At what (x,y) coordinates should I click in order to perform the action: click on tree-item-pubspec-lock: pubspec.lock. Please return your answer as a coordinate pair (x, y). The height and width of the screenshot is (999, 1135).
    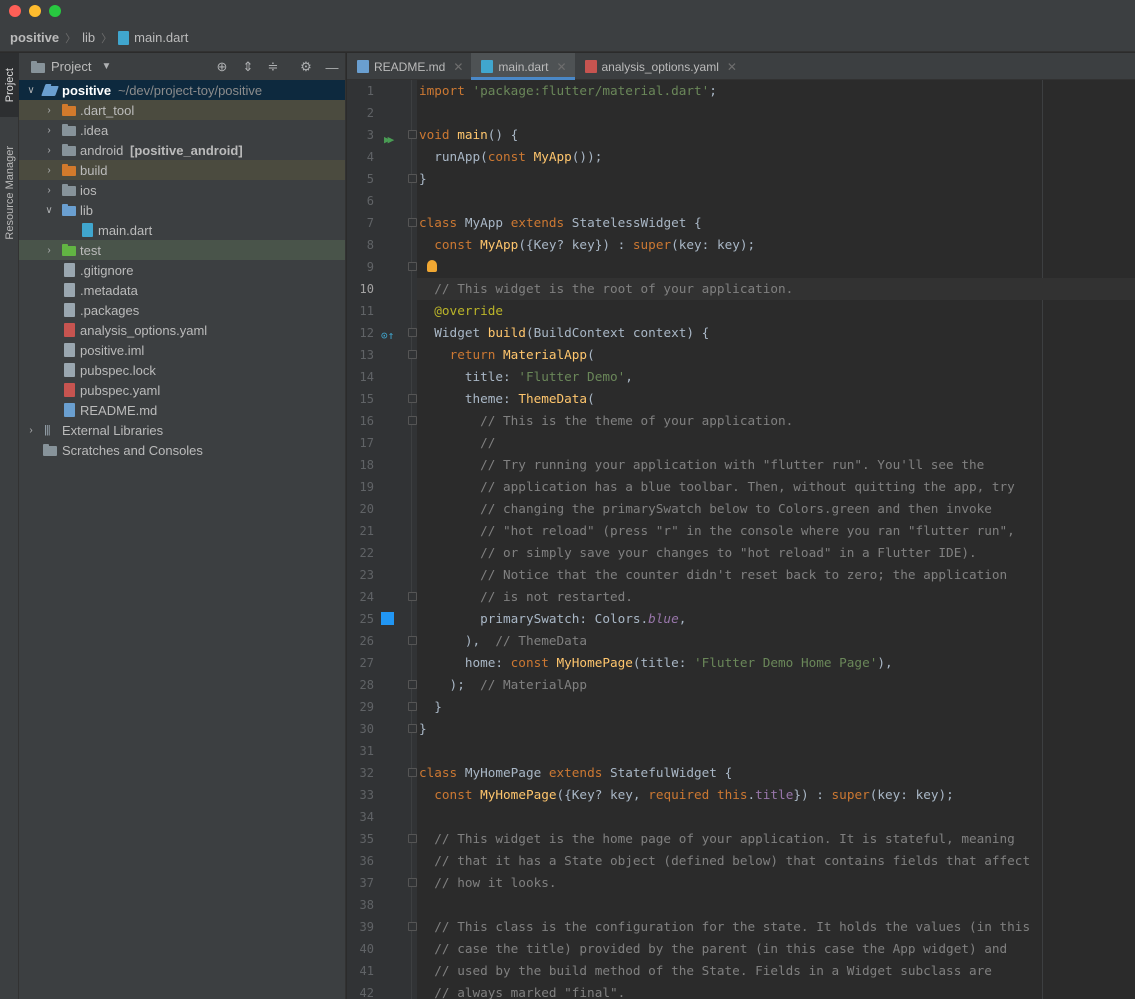
    Looking at the image, I should click on (182, 370).